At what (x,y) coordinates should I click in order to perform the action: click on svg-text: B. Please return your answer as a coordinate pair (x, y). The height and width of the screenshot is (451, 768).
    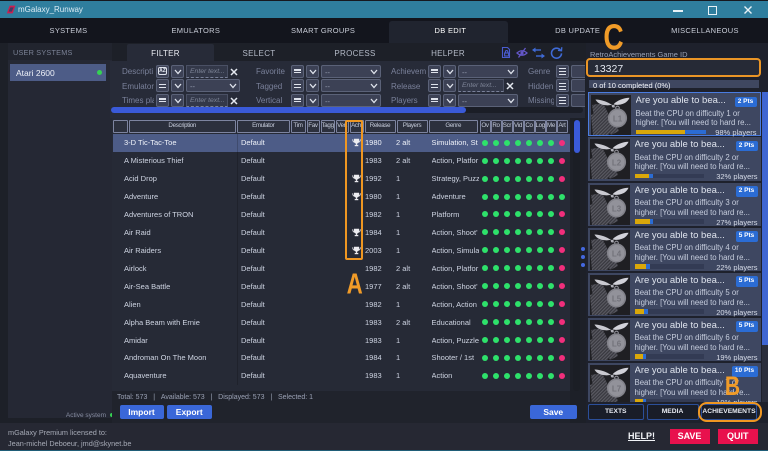
    Looking at the image, I should click on (732, 387).